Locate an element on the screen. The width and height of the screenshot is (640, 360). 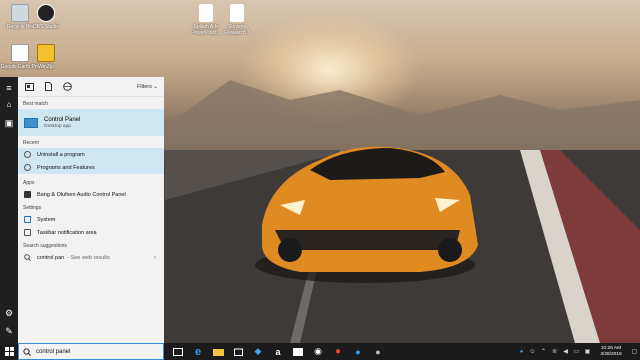
search-query-text: control panel is located at coordinates (53, 351).